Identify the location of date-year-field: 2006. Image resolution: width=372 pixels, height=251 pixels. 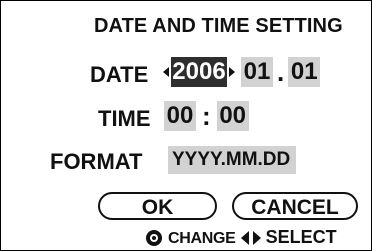
(199, 72).